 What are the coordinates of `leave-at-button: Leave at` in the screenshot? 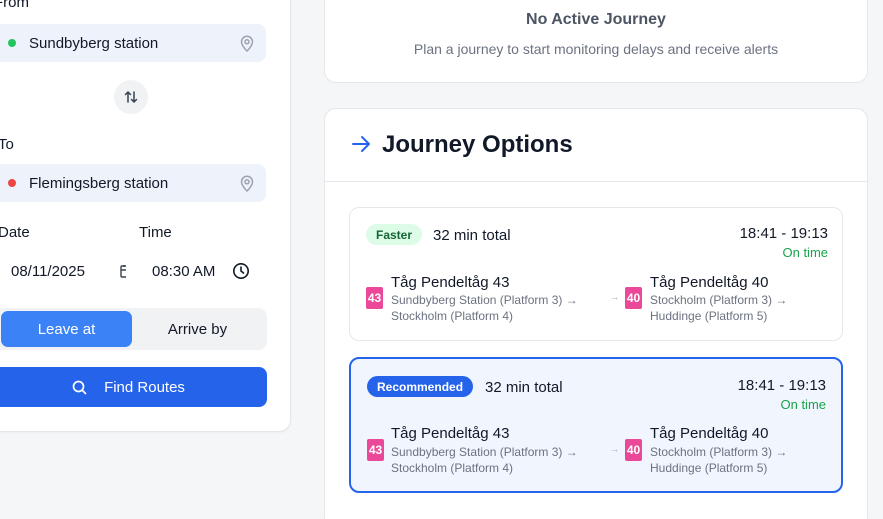 It's located at (66, 329).